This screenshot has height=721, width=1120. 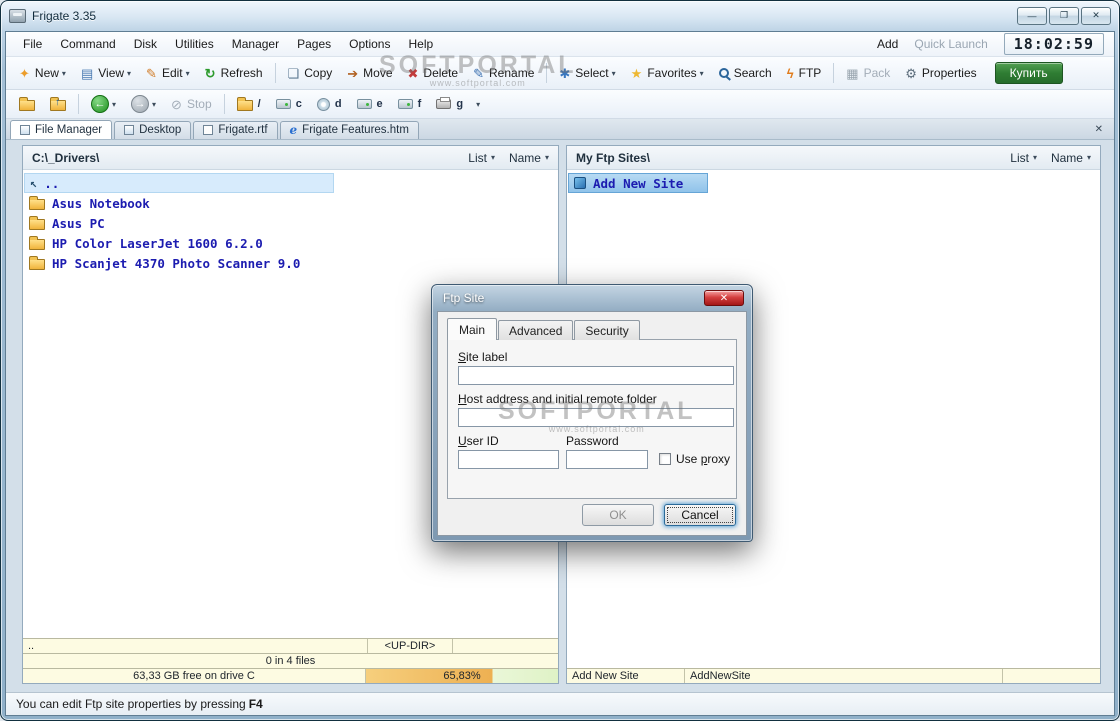 I want to click on menu-options: Options, so click(x=369, y=44).